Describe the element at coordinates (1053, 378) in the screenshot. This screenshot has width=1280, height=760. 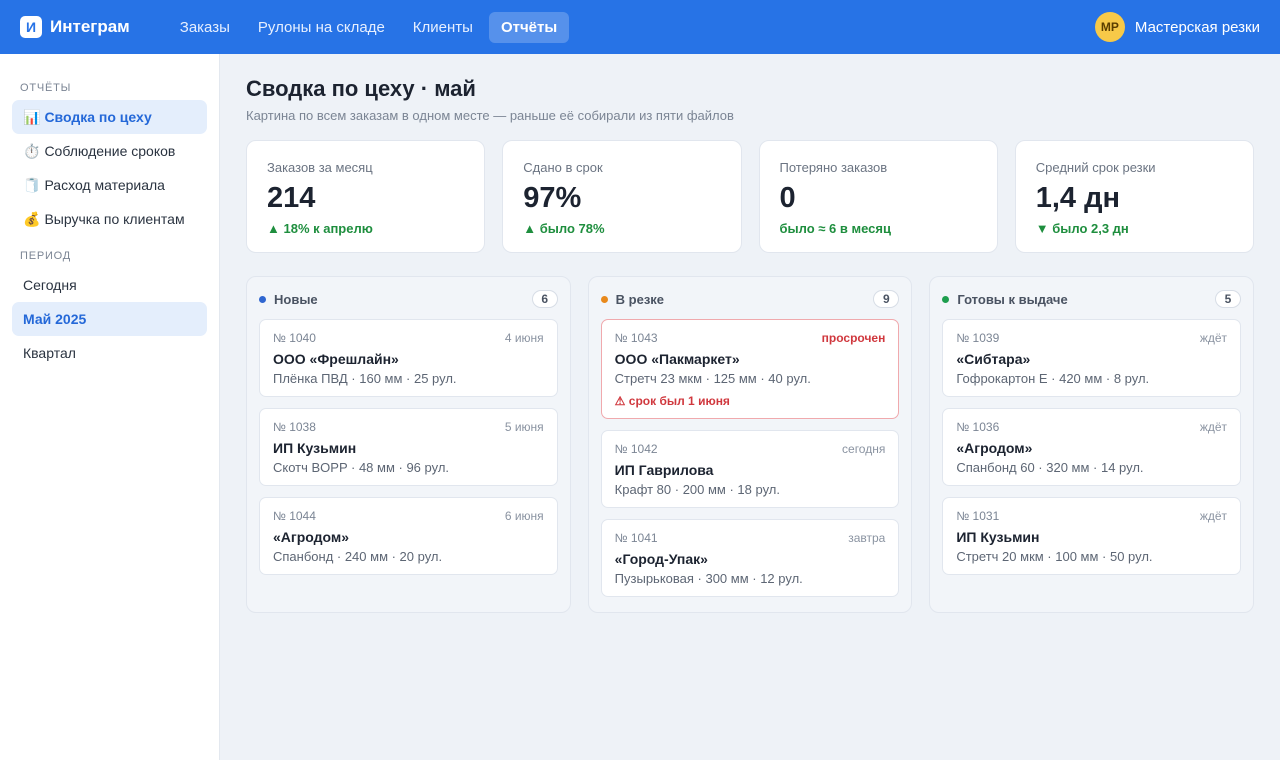
I see `order-description: Гофрокартон E · 420 мм · 8 рул.` at that location.